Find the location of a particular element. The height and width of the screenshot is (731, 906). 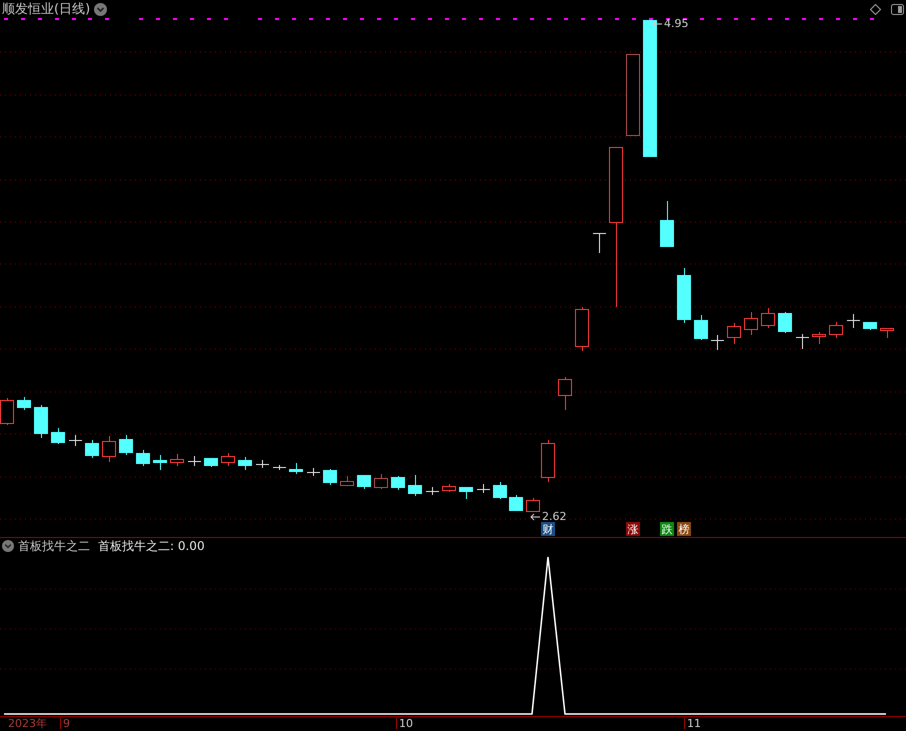

indicator-name: 首板找牛之二 is located at coordinates (54, 546).